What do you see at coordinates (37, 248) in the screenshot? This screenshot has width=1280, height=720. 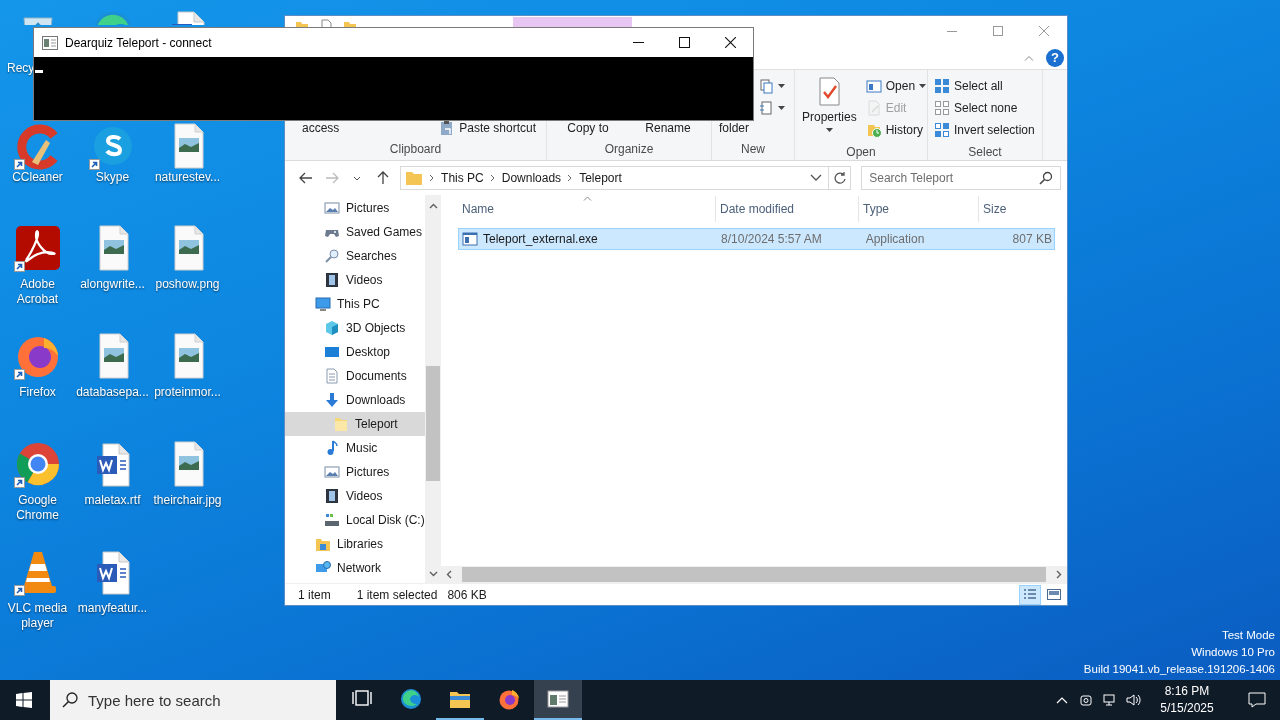 I see `acrobat-icon` at bounding box center [37, 248].